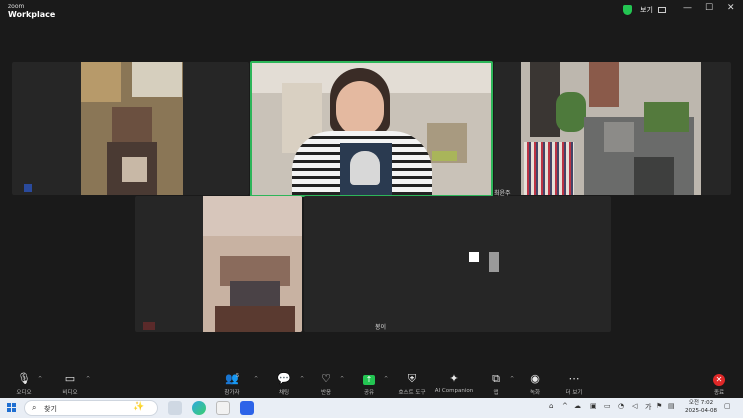 This screenshot has width=743, height=418. Describe the element at coordinates (719, 393) in the screenshot. I see `end-label: 종료` at that location.